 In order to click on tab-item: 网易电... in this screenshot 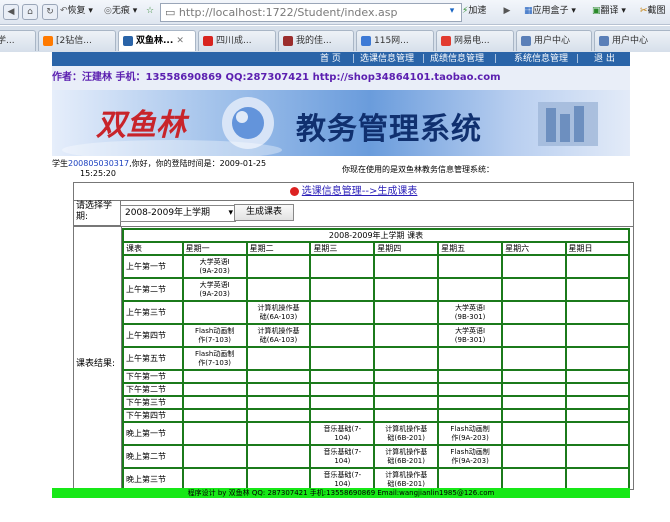, I will do `click(475, 40)`.